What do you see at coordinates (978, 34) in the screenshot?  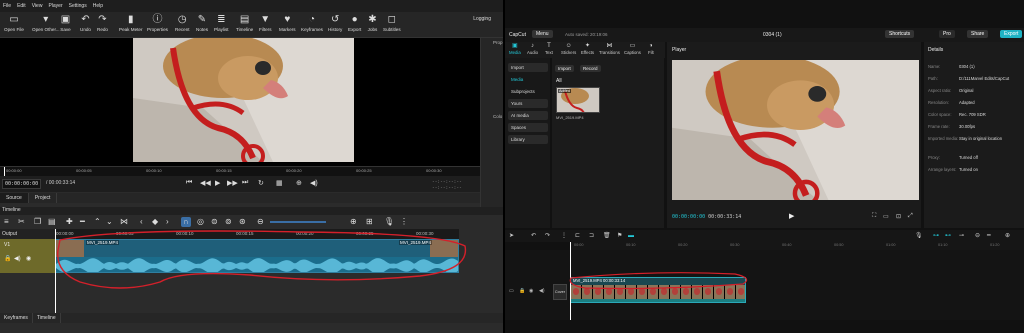 I see `share-button: Share` at bounding box center [978, 34].